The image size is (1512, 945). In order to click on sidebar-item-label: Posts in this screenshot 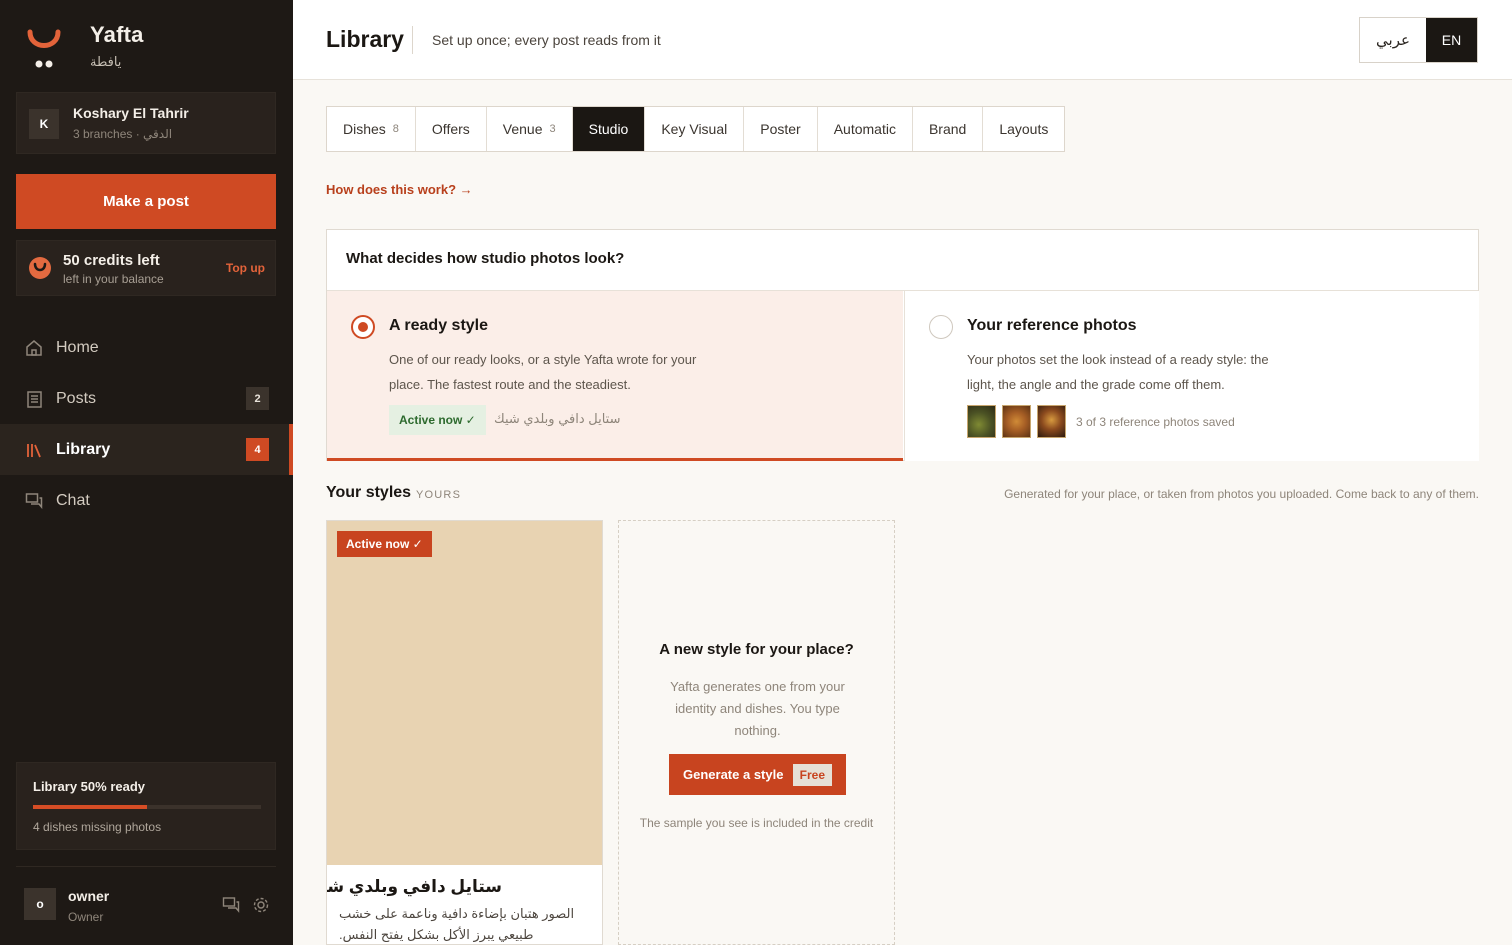, I will do `click(76, 398)`.